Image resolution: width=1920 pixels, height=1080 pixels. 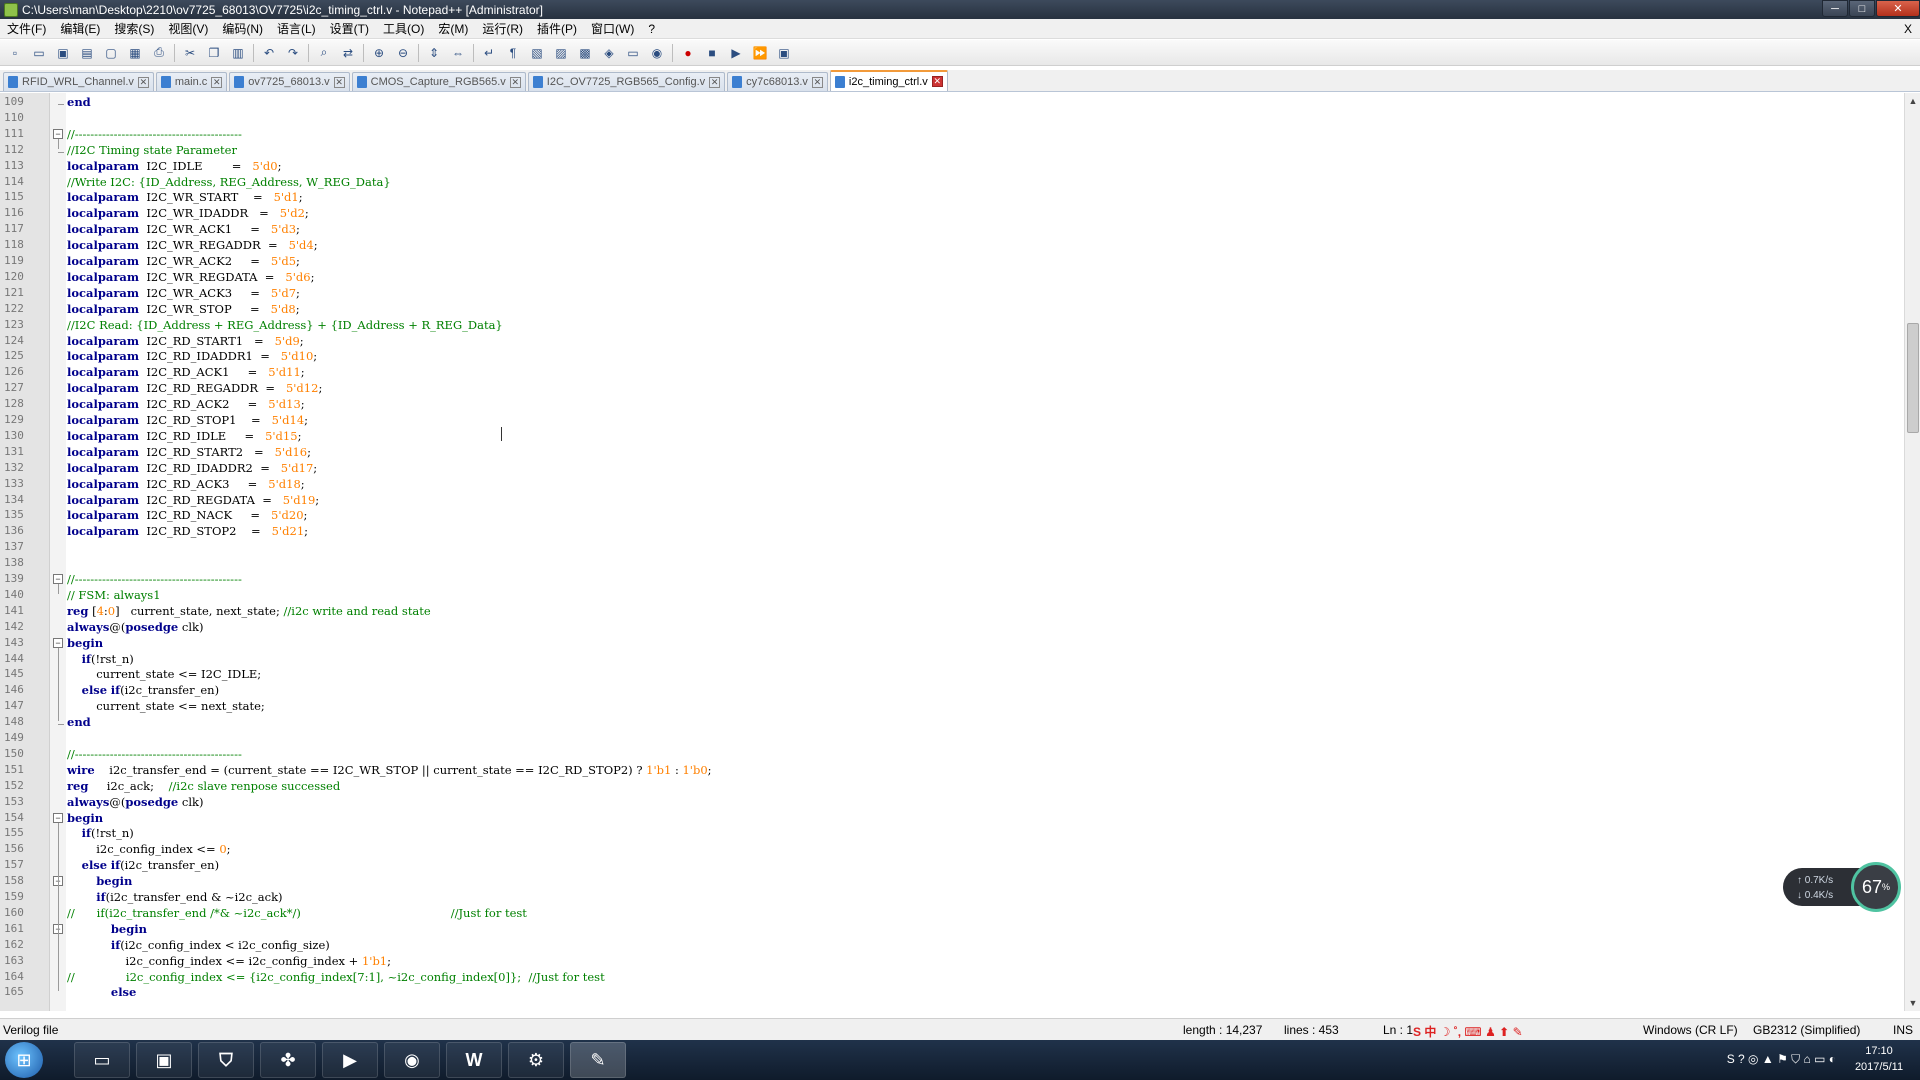 I want to click on folder-workspace-icon: ▭, so click(x=633, y=53).